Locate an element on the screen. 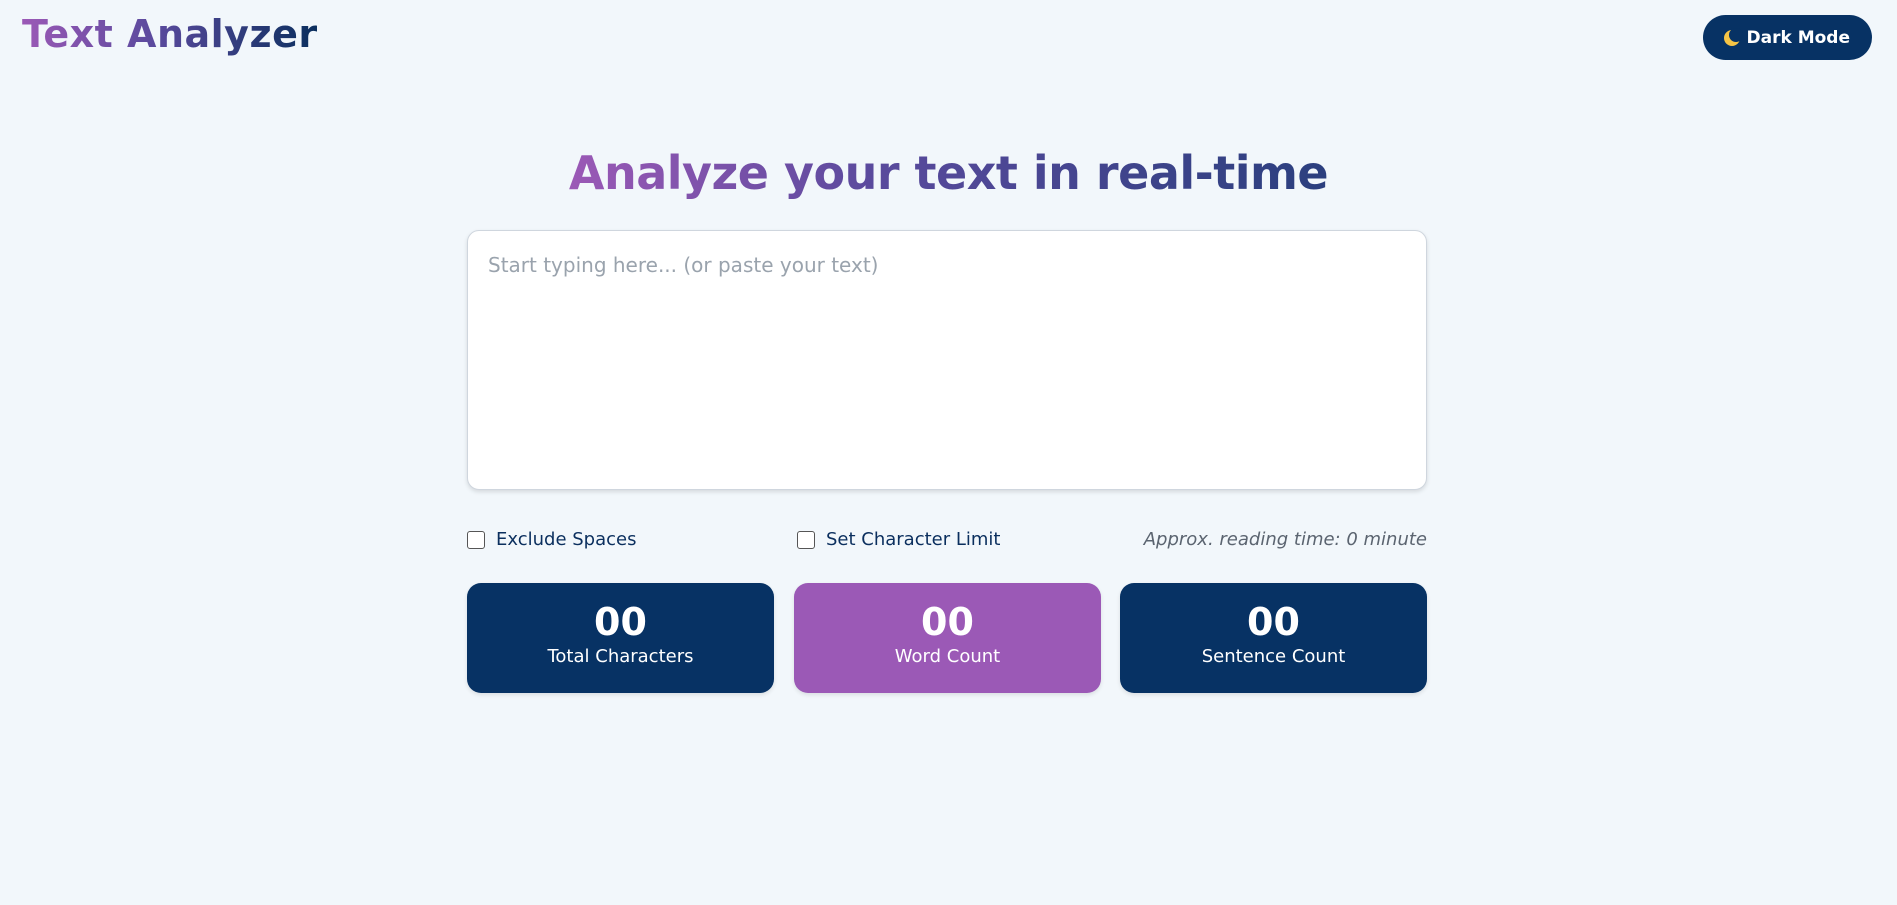  exclude-spaces-option: Exclude Spaces is located at coordinates (551, 539).